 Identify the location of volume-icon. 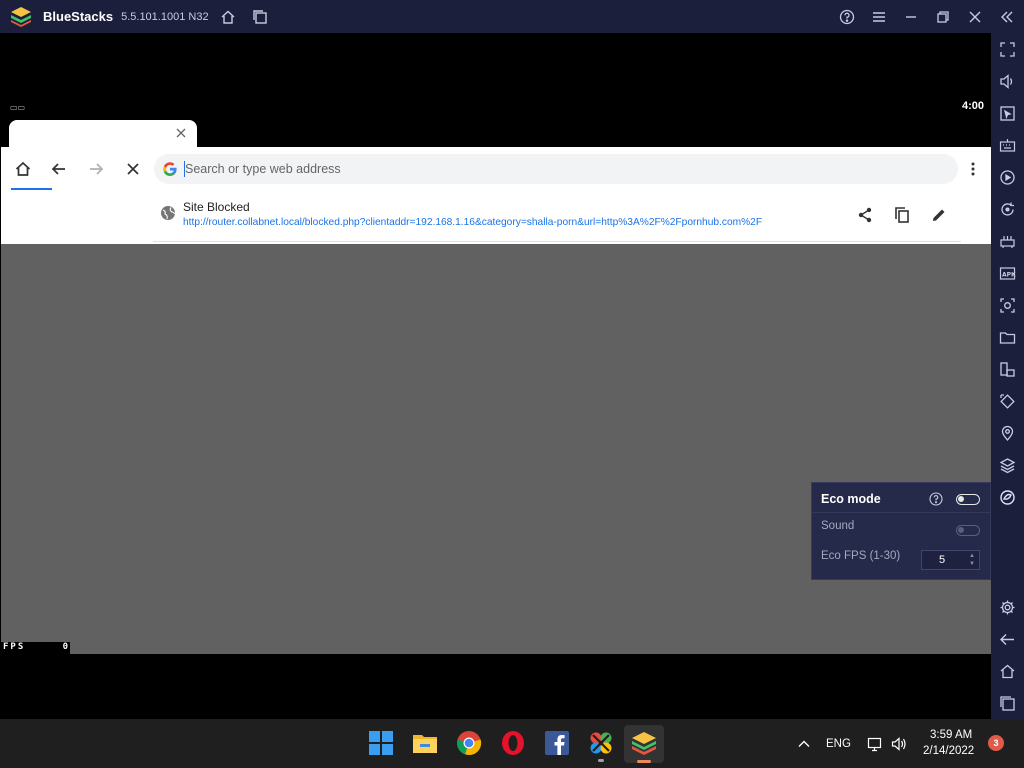
(1007, 81).